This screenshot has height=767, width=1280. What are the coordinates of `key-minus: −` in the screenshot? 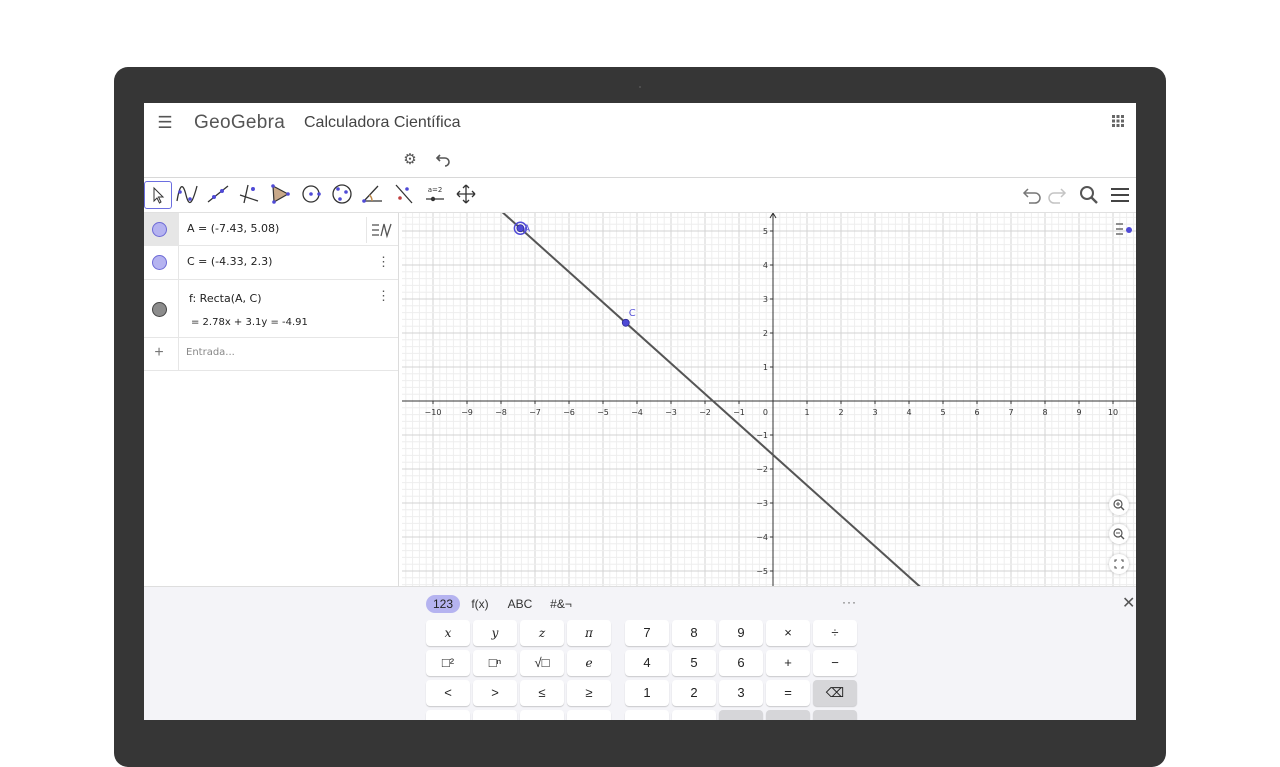 It's located at (835, 663).